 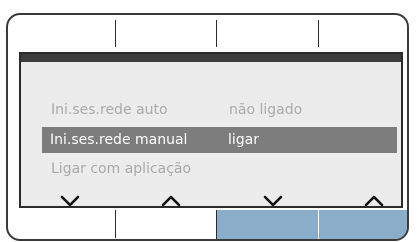 I want to click on top-softkey-strip, so click(x=207, y=31).